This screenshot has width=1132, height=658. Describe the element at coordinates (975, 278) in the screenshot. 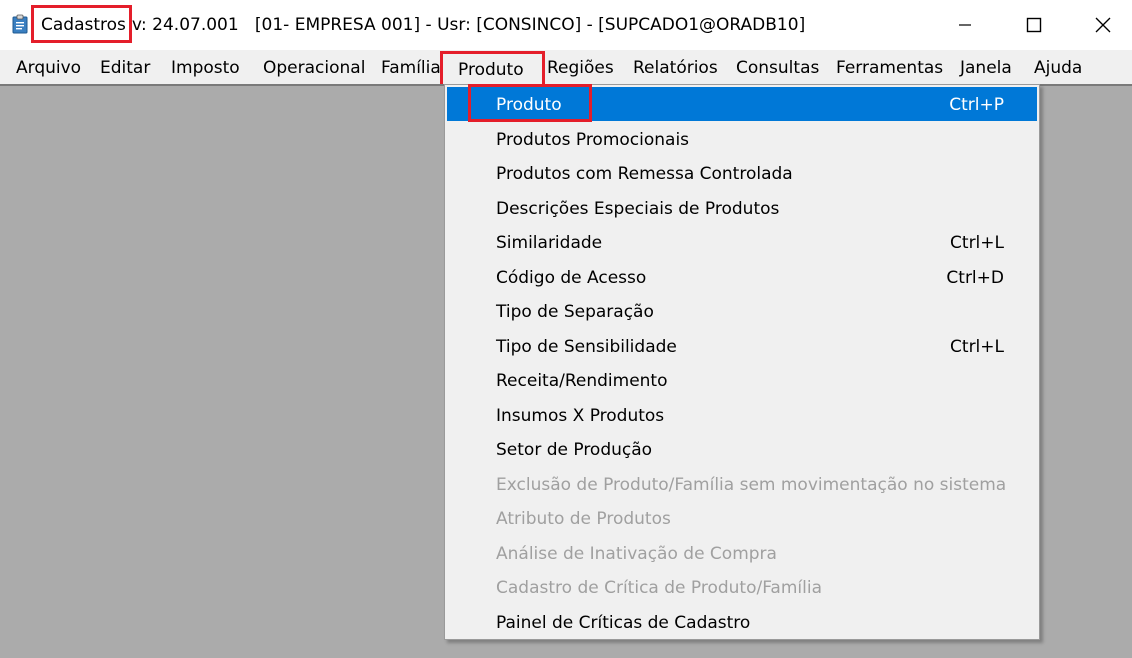

I see `menuitem-shortcut: Ctrl+D` at that location.